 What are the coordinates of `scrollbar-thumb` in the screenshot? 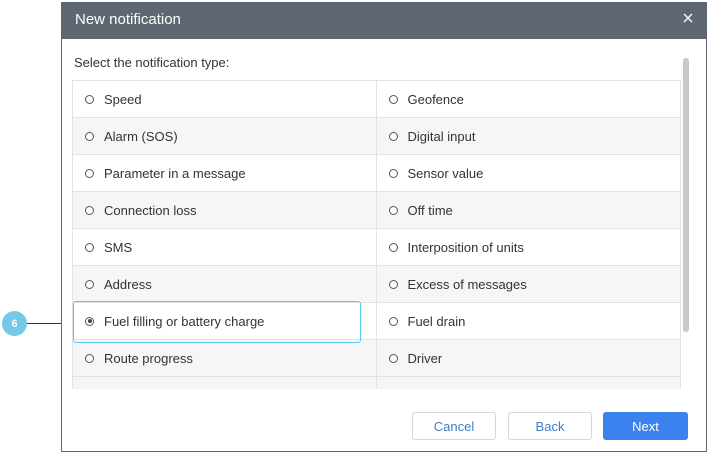 It's located at (686, 195).